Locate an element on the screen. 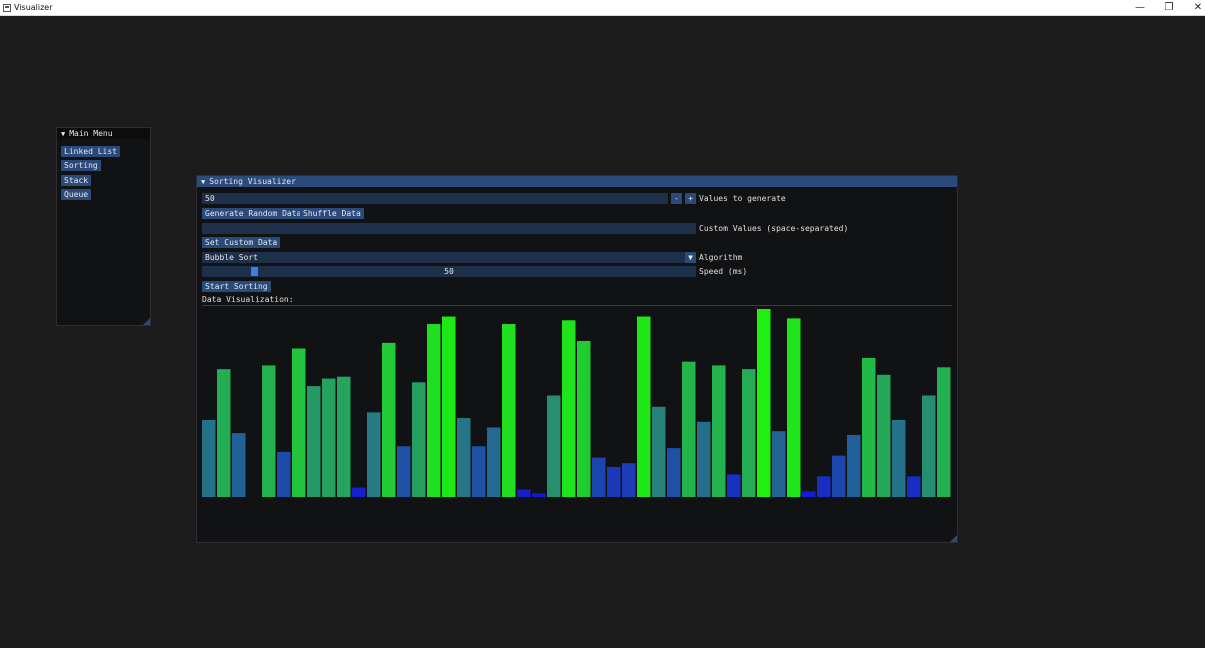 The image size is (1205, 648). app-window-icon is located at coordinates (7, 8).